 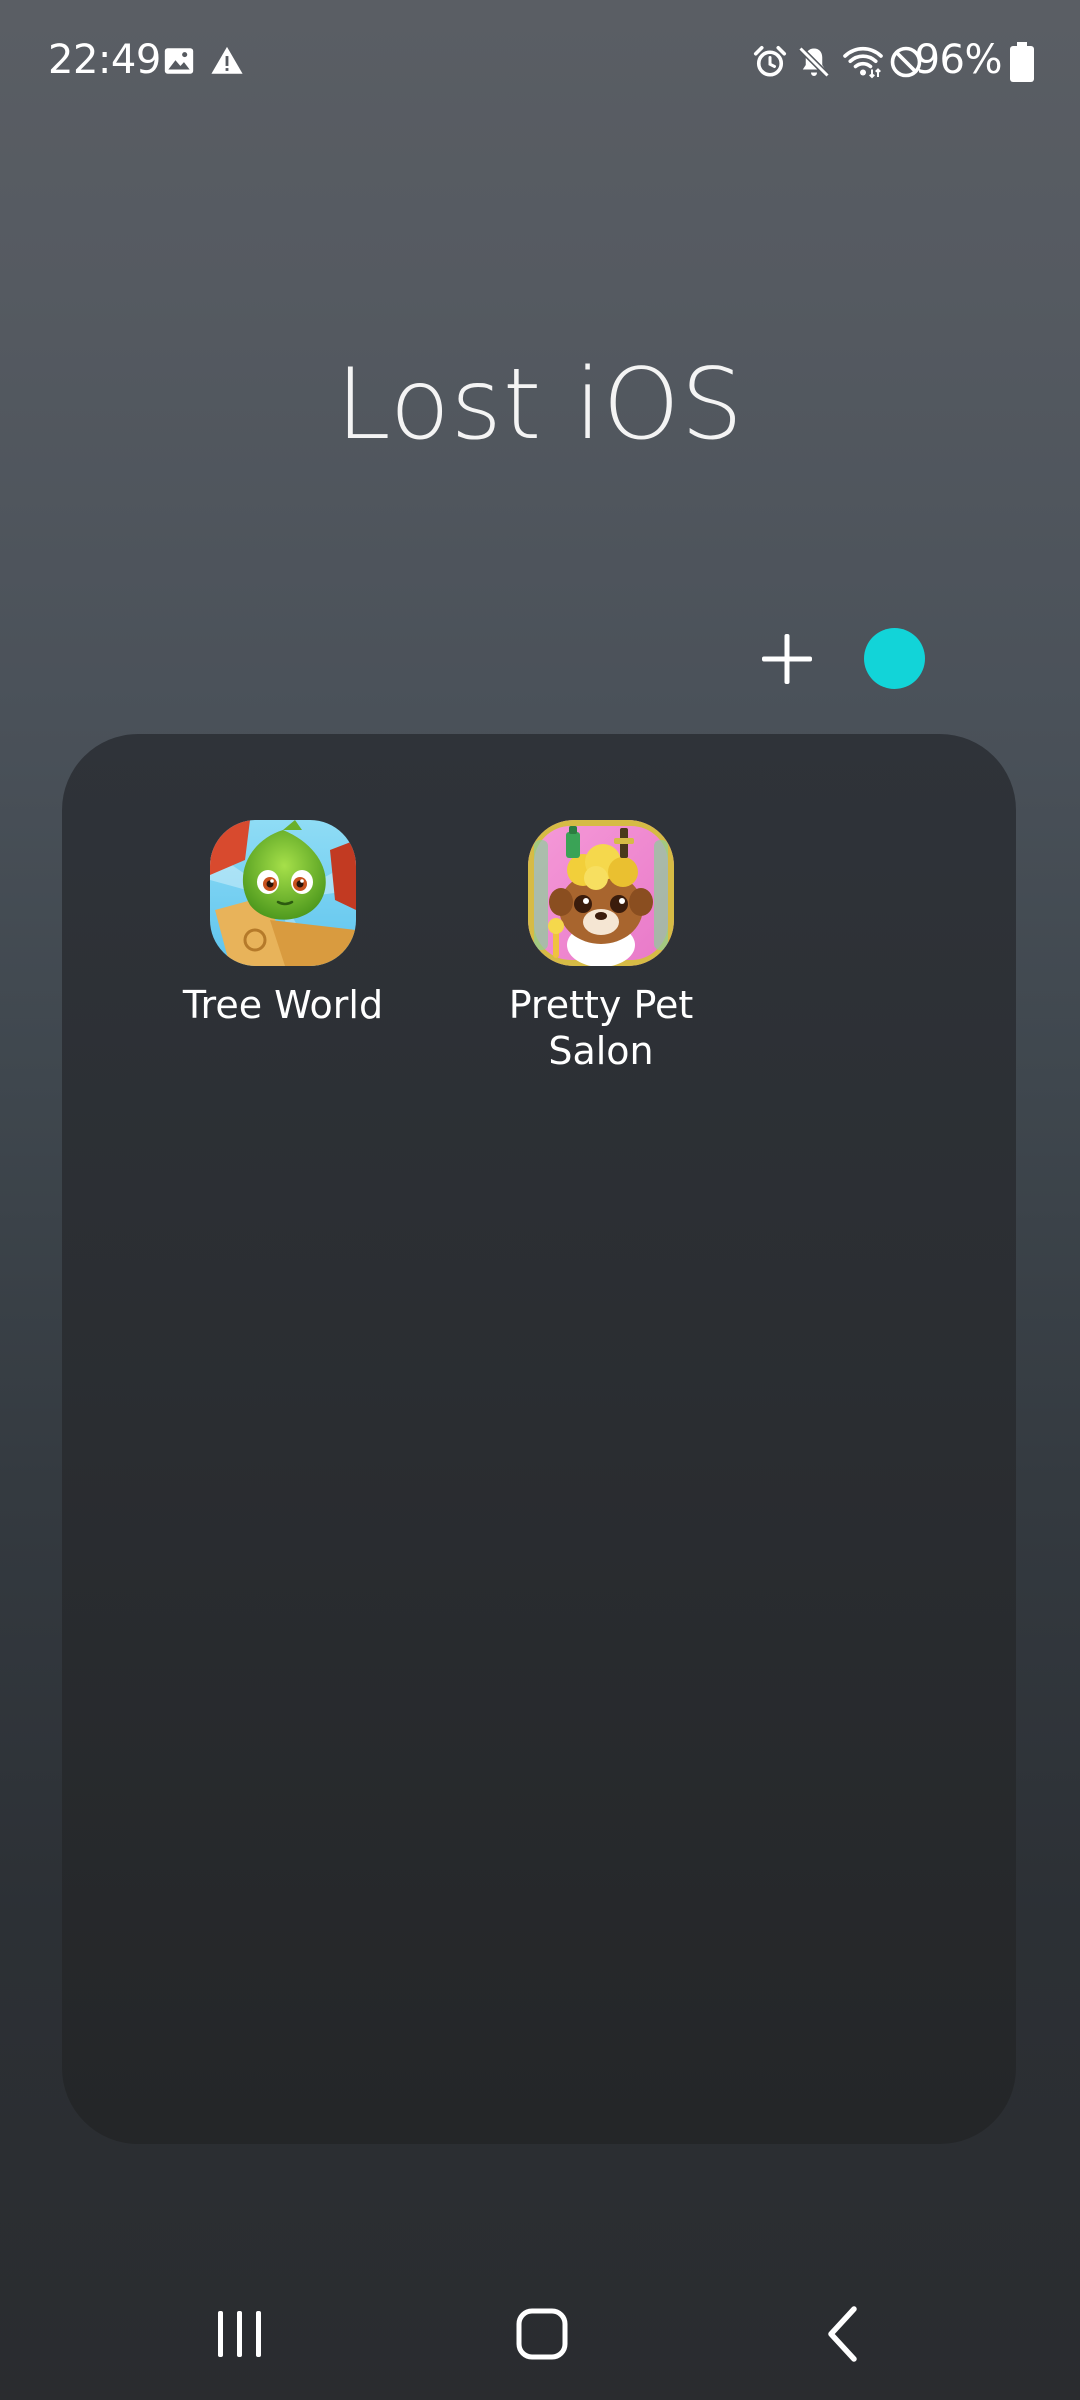 I want to click on wifi-icon, so click(x=863, y=62).